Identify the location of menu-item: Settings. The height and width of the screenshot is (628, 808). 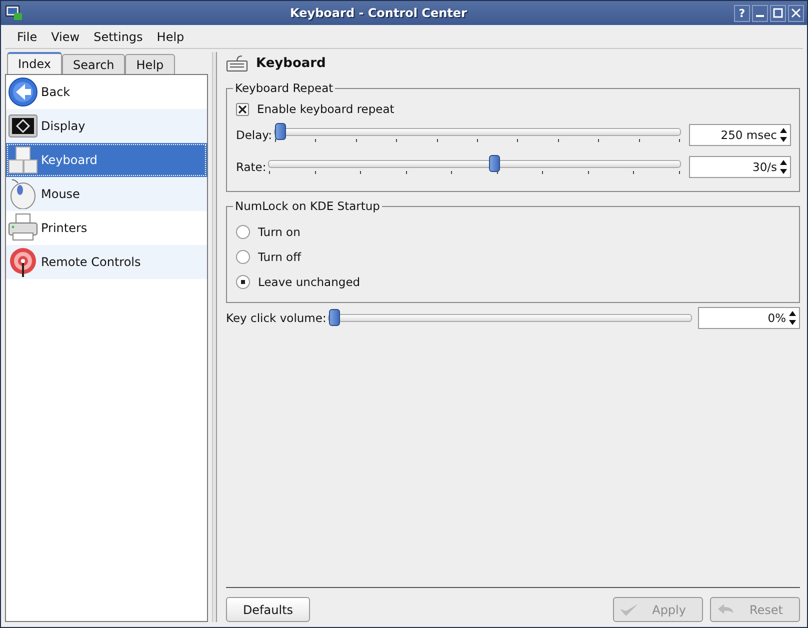
(118, 37).